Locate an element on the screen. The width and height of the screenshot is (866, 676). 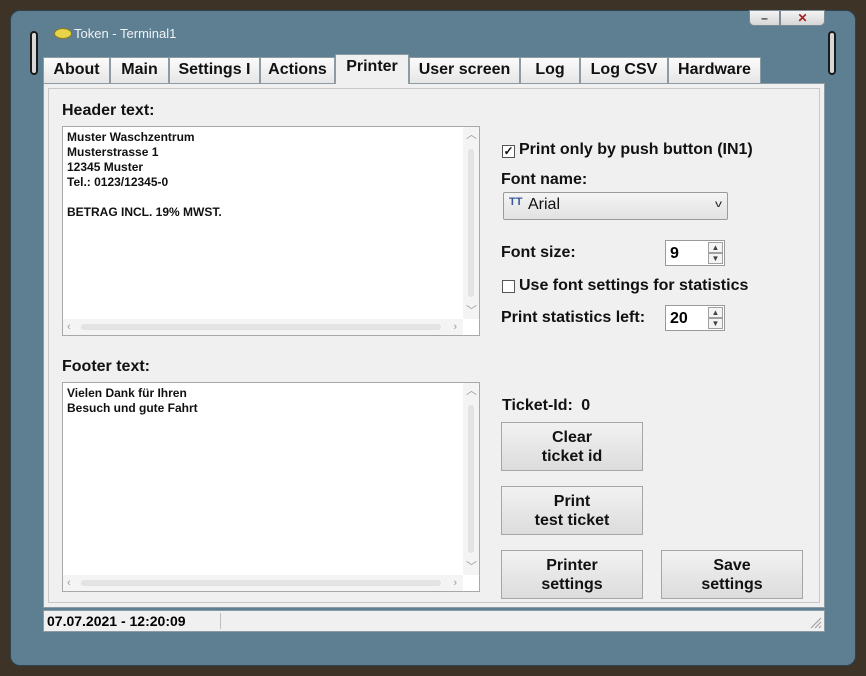
minimize-button: – is located at coordinates (764, 18).